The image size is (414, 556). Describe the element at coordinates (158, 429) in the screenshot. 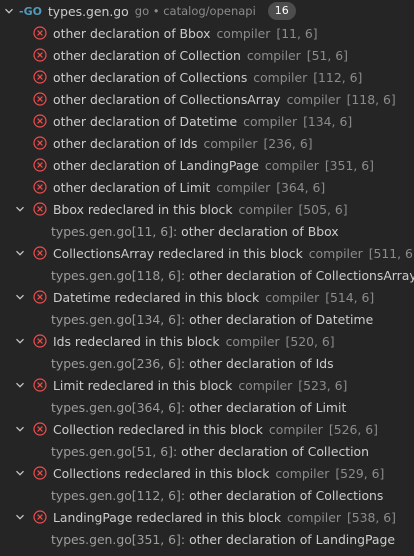

I see `problem-message: Collection redeclared in this block` at that location.